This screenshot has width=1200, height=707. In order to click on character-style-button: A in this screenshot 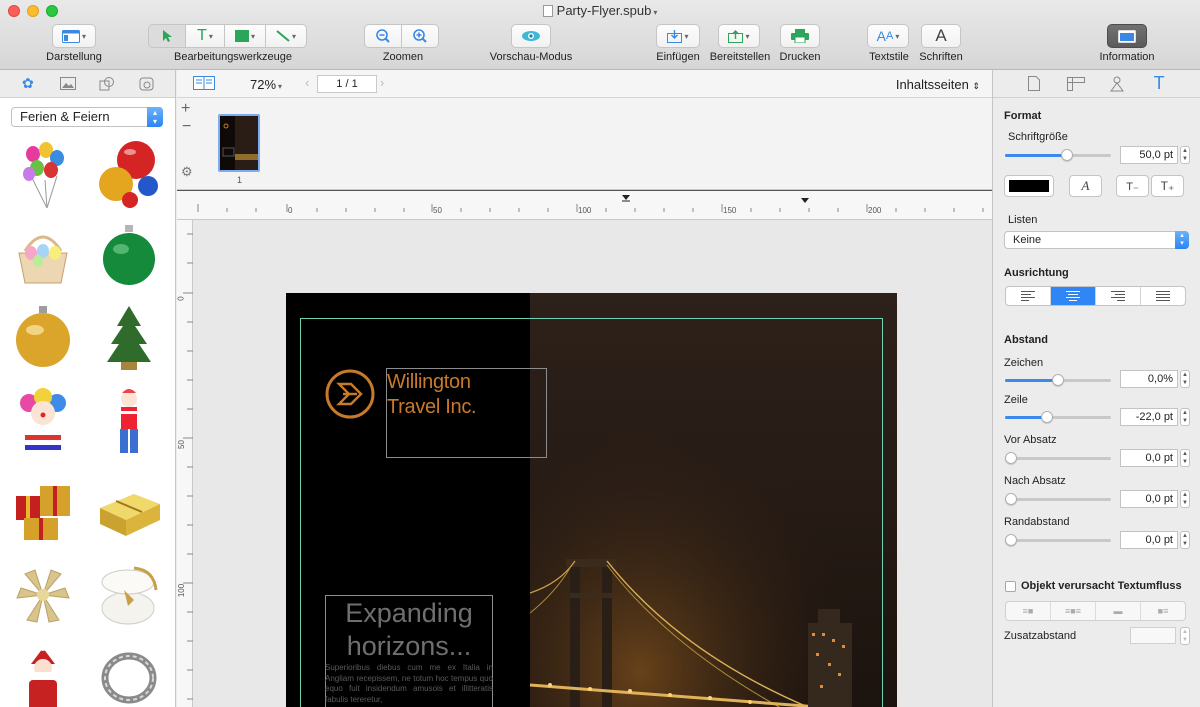, I will do `click(1085, 186)`.